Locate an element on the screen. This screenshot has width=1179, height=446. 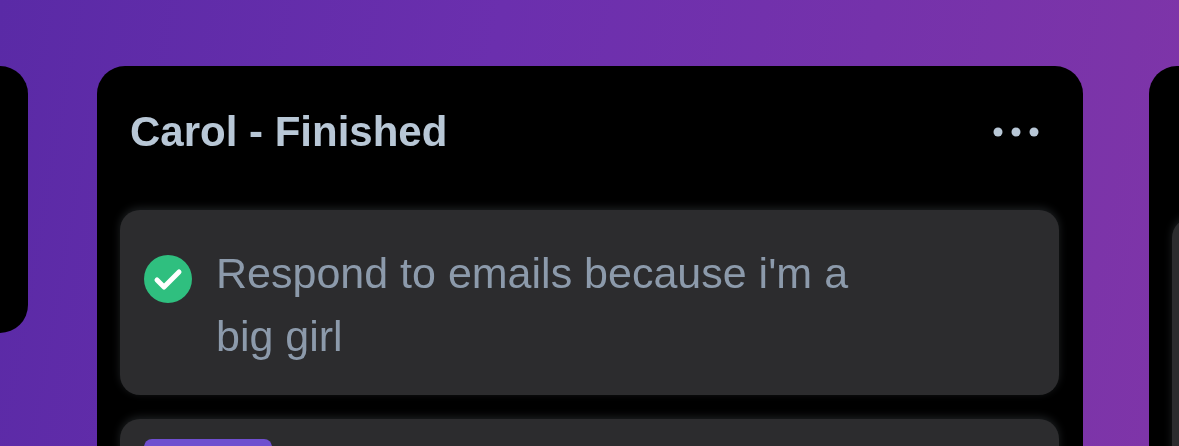
column-title: Carol - Finished is located at coordinates (289, 132).